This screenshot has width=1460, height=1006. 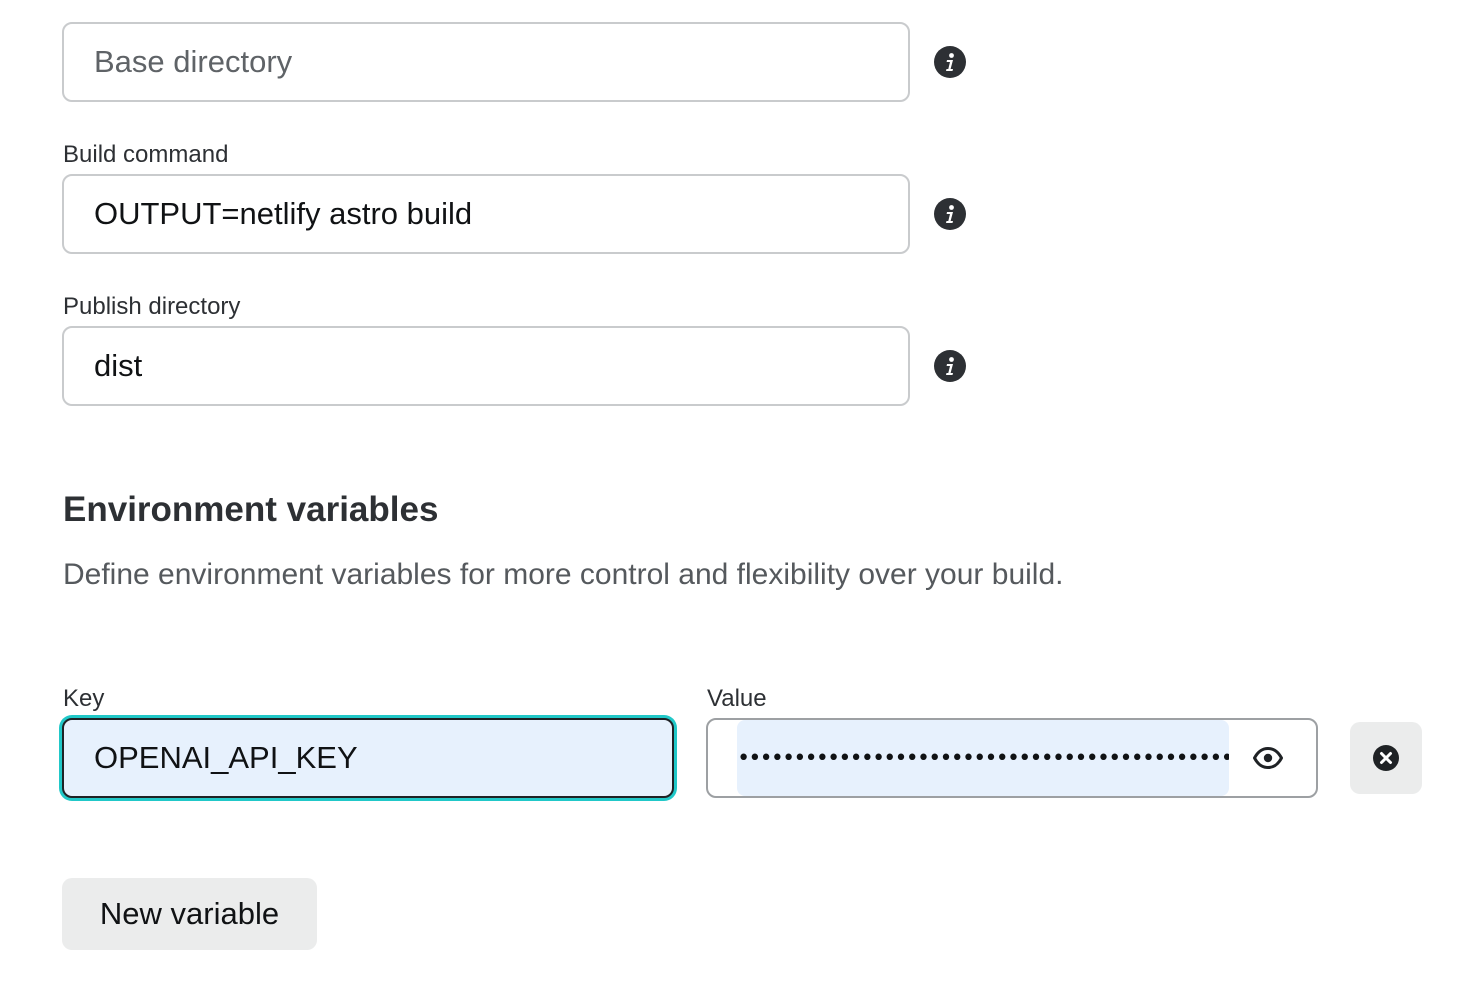 I want to click on publish-directory-input, so click(x=486, y=366).